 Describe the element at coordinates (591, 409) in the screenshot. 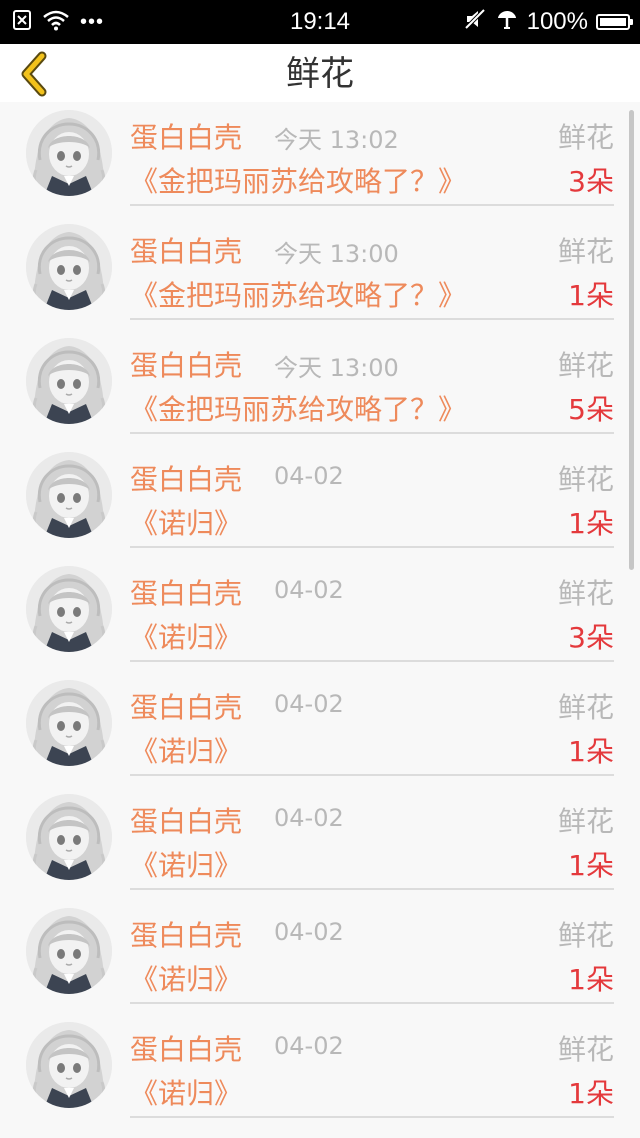

I see `gift-count: 5朵` at that location.